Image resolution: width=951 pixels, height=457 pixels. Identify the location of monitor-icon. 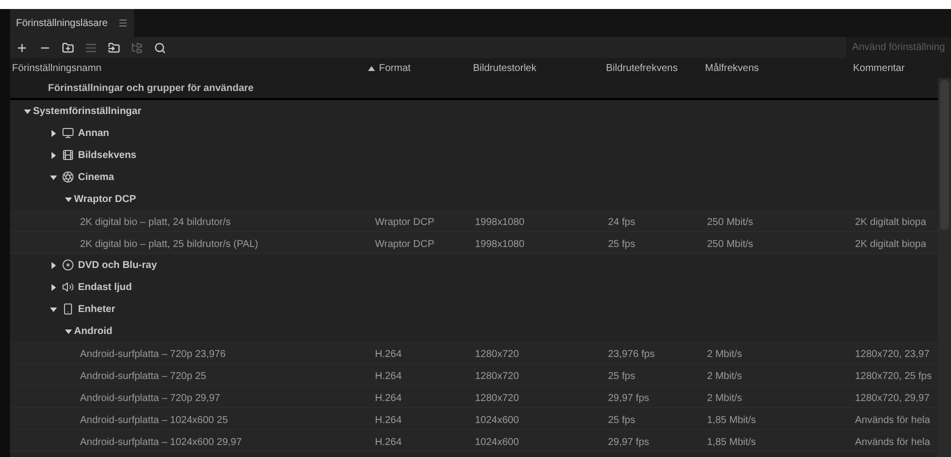
(68, 133).